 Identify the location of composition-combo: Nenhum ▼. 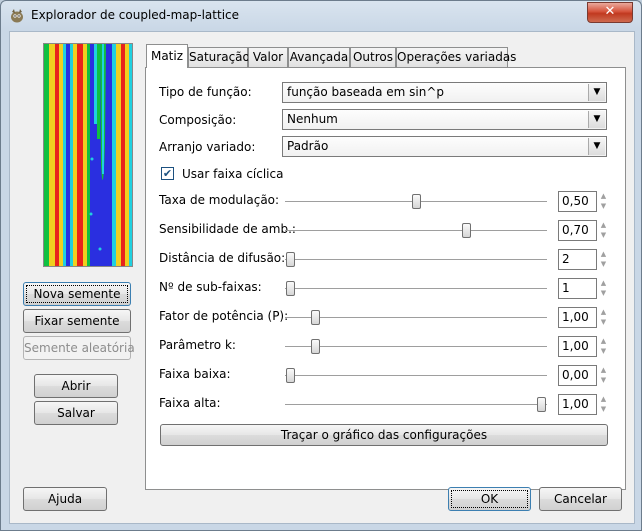
(444, 119).